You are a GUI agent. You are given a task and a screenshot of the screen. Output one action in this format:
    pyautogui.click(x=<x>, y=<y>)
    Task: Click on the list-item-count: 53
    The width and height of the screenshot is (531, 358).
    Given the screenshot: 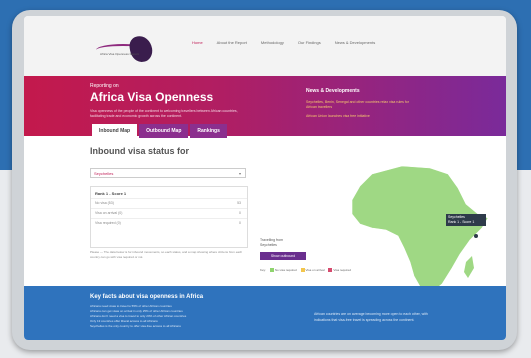 What is the action you would take?
    pyautogui.click(x=239, y=203)
    